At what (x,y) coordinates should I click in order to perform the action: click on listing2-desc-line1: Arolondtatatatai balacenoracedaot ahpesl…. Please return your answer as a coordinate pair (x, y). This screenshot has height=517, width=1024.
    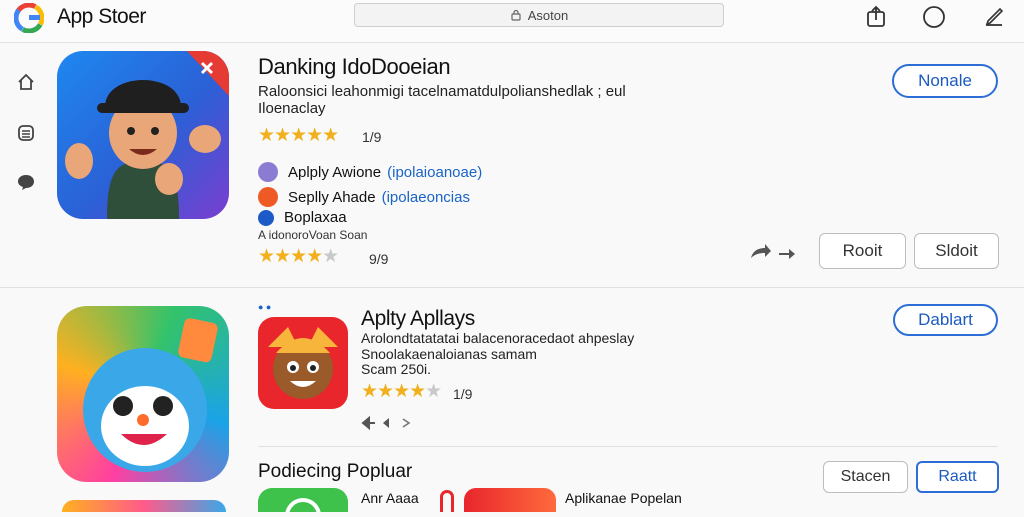
    Looking at the image, I should click on (498, 338).